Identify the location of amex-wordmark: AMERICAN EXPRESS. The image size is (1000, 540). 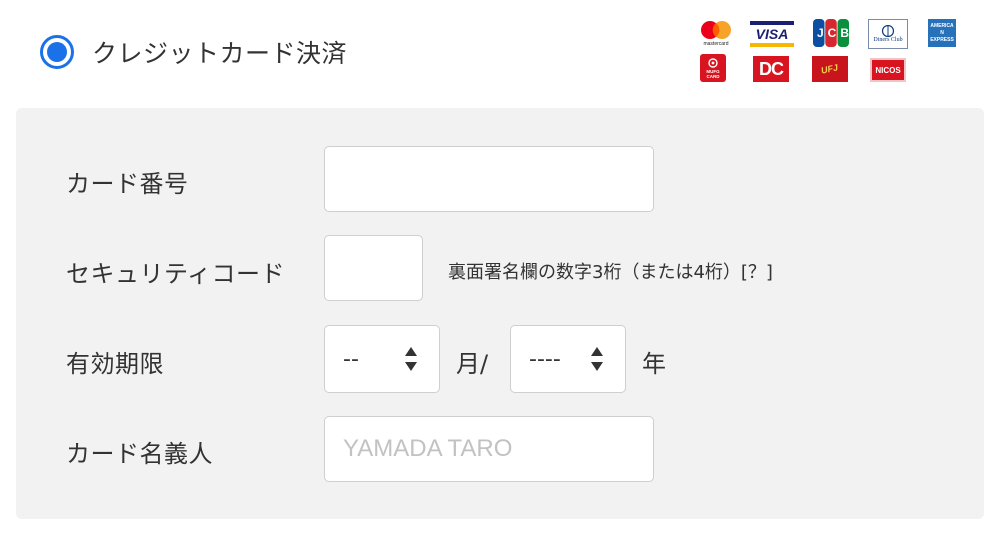
(942, 32).